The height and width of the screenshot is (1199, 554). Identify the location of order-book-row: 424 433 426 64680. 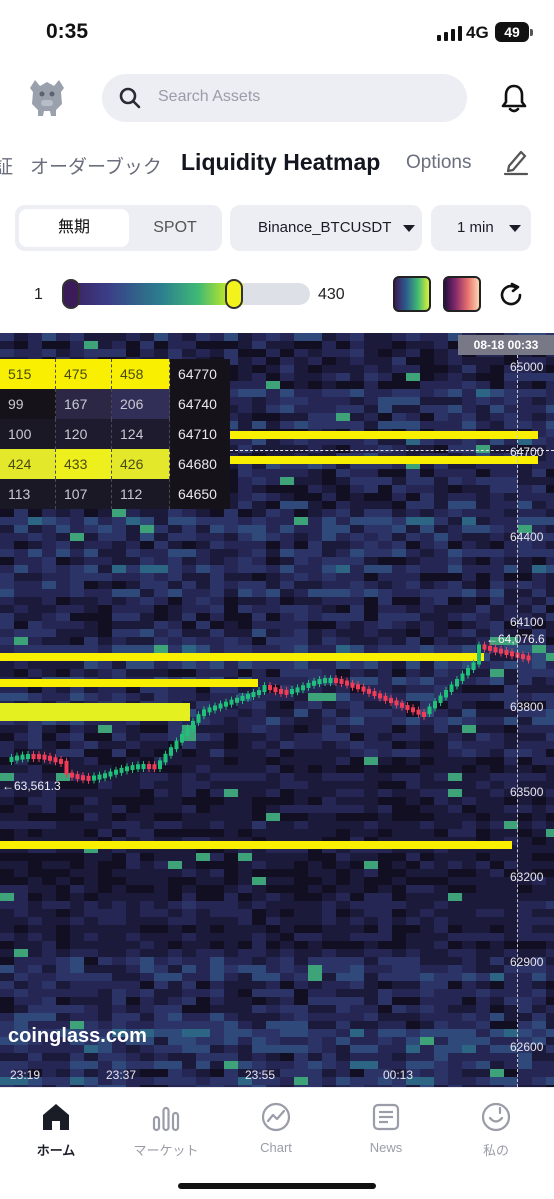
(115, 464).